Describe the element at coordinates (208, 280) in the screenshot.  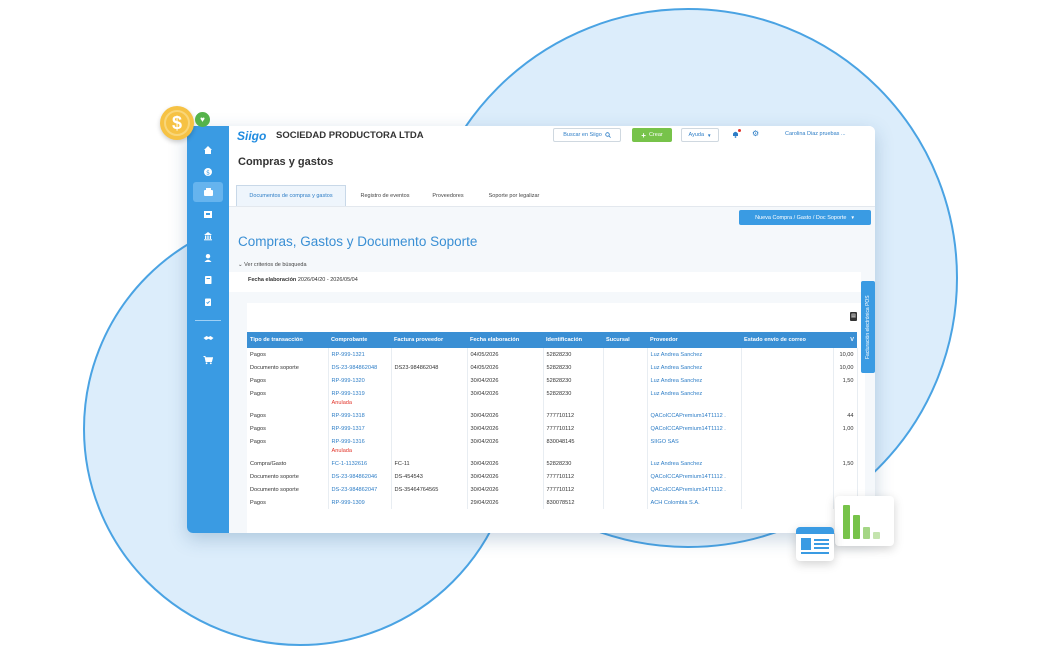
I see `book-icon` at that location.